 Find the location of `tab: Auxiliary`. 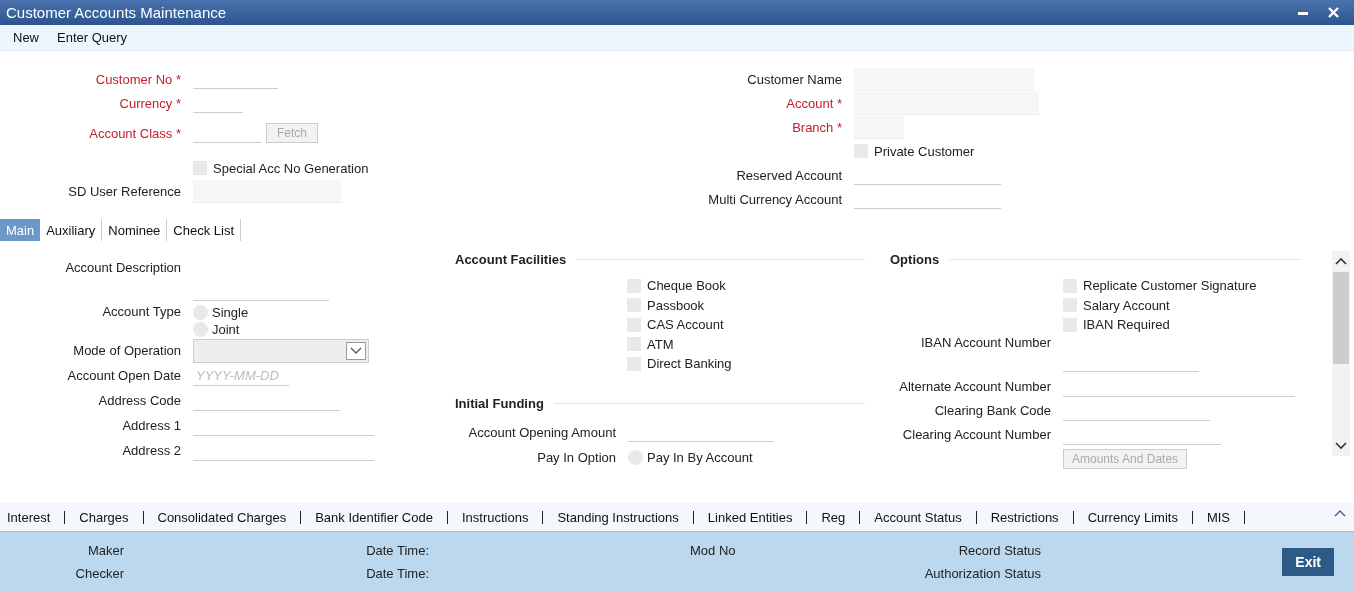

tab: Auxiliary is located at coordinates (71, 230).